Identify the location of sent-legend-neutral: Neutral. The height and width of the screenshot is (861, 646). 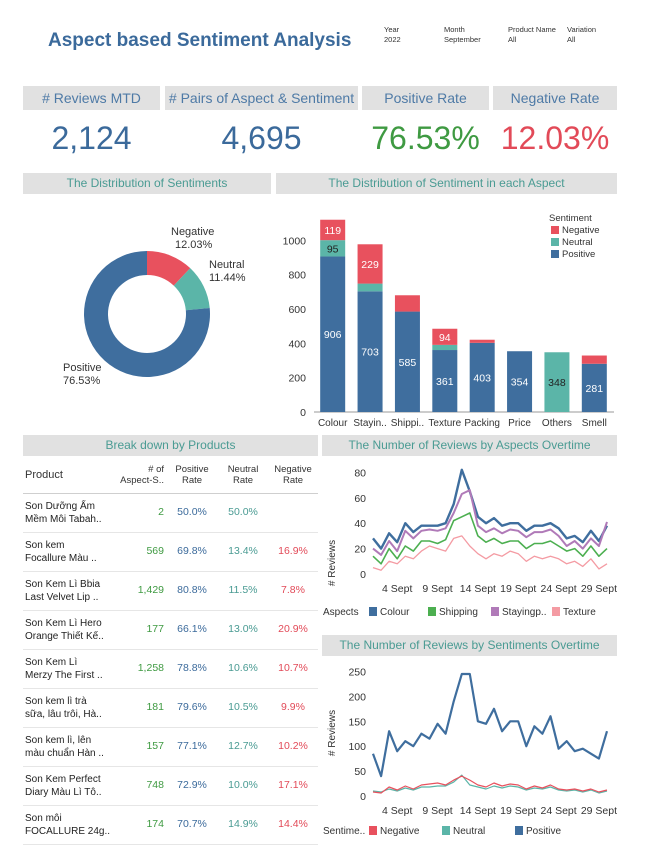
(469, 831).